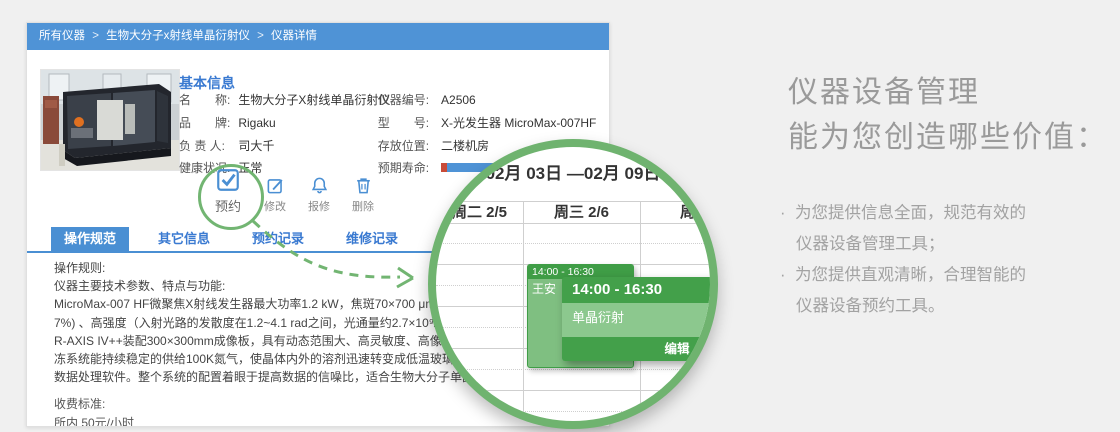  What do you see at coordinates (228, 180) in the screenshot?
I see `checkbox-check-icon` at bounding box center [228, 180].